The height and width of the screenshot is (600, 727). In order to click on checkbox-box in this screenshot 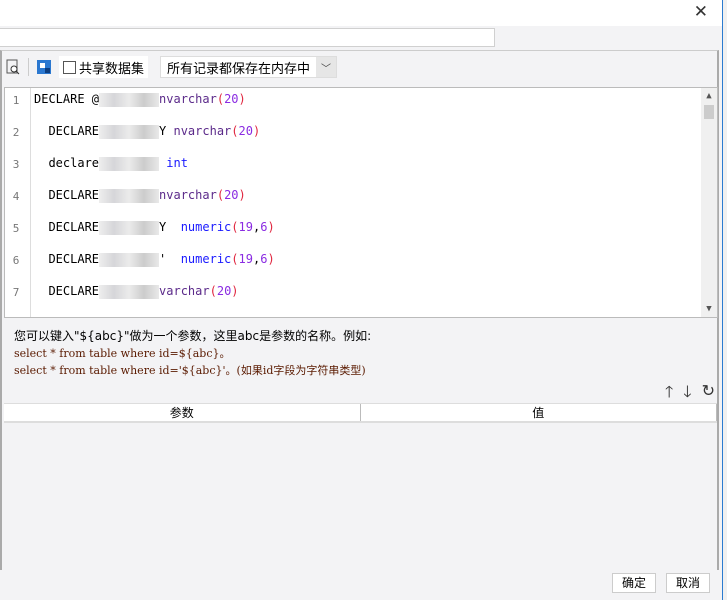, I will do `click(69, 67)`.